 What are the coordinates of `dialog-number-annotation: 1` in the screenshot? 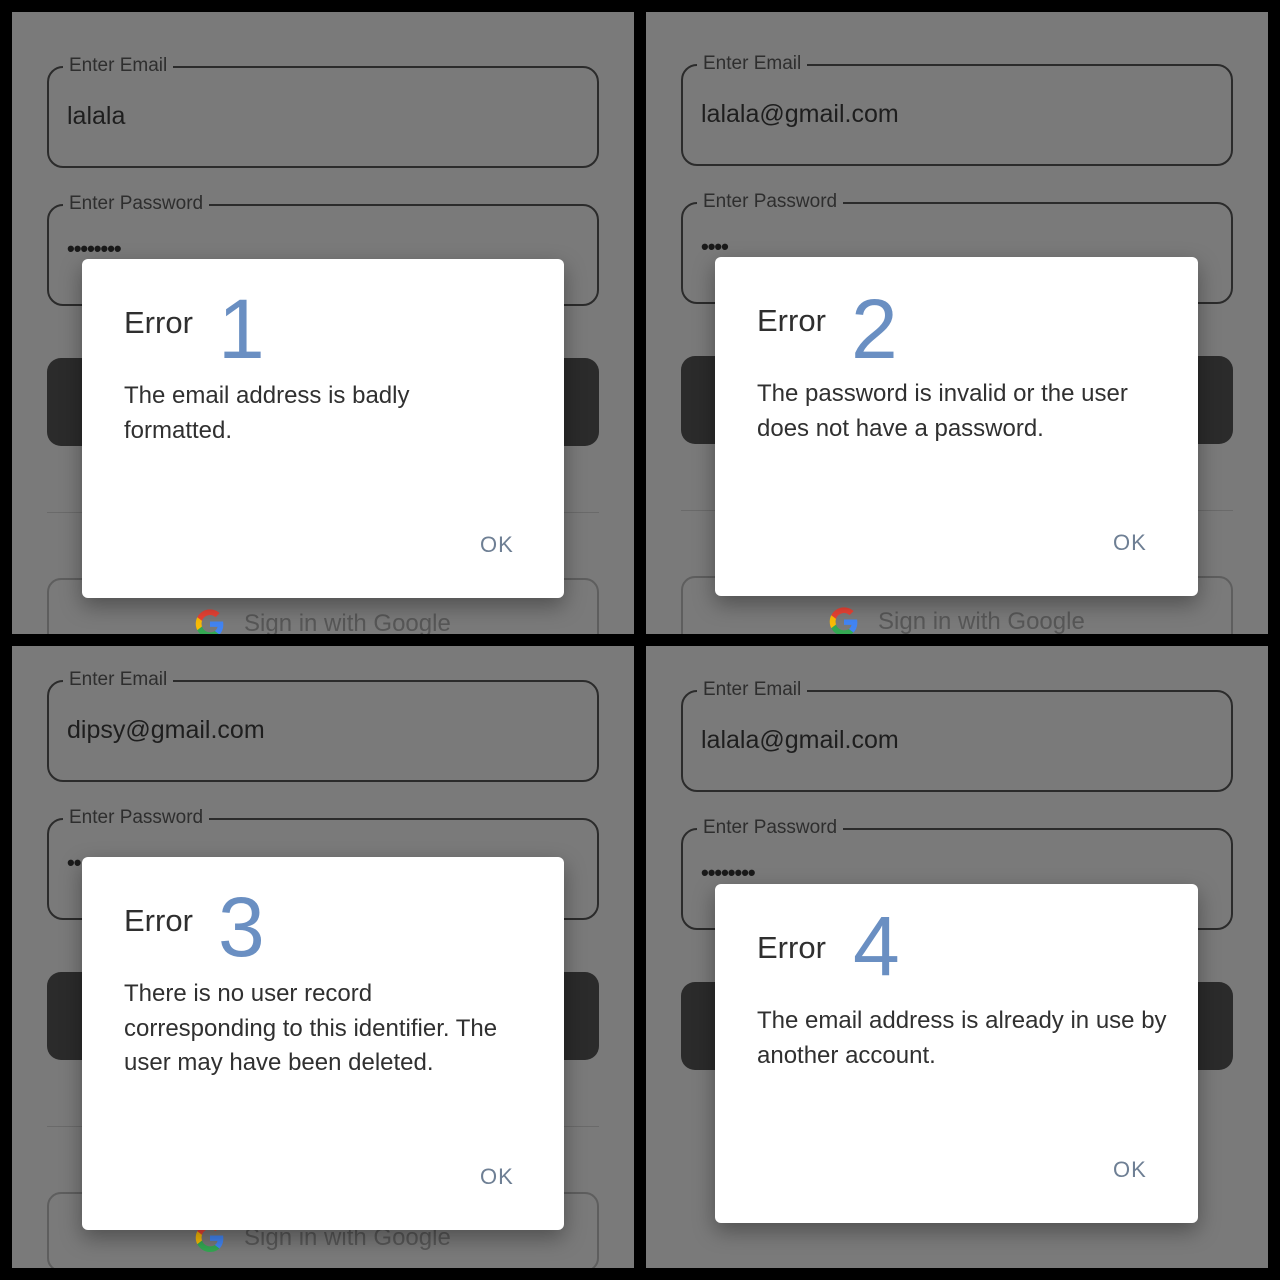 It's located at (241, 329).